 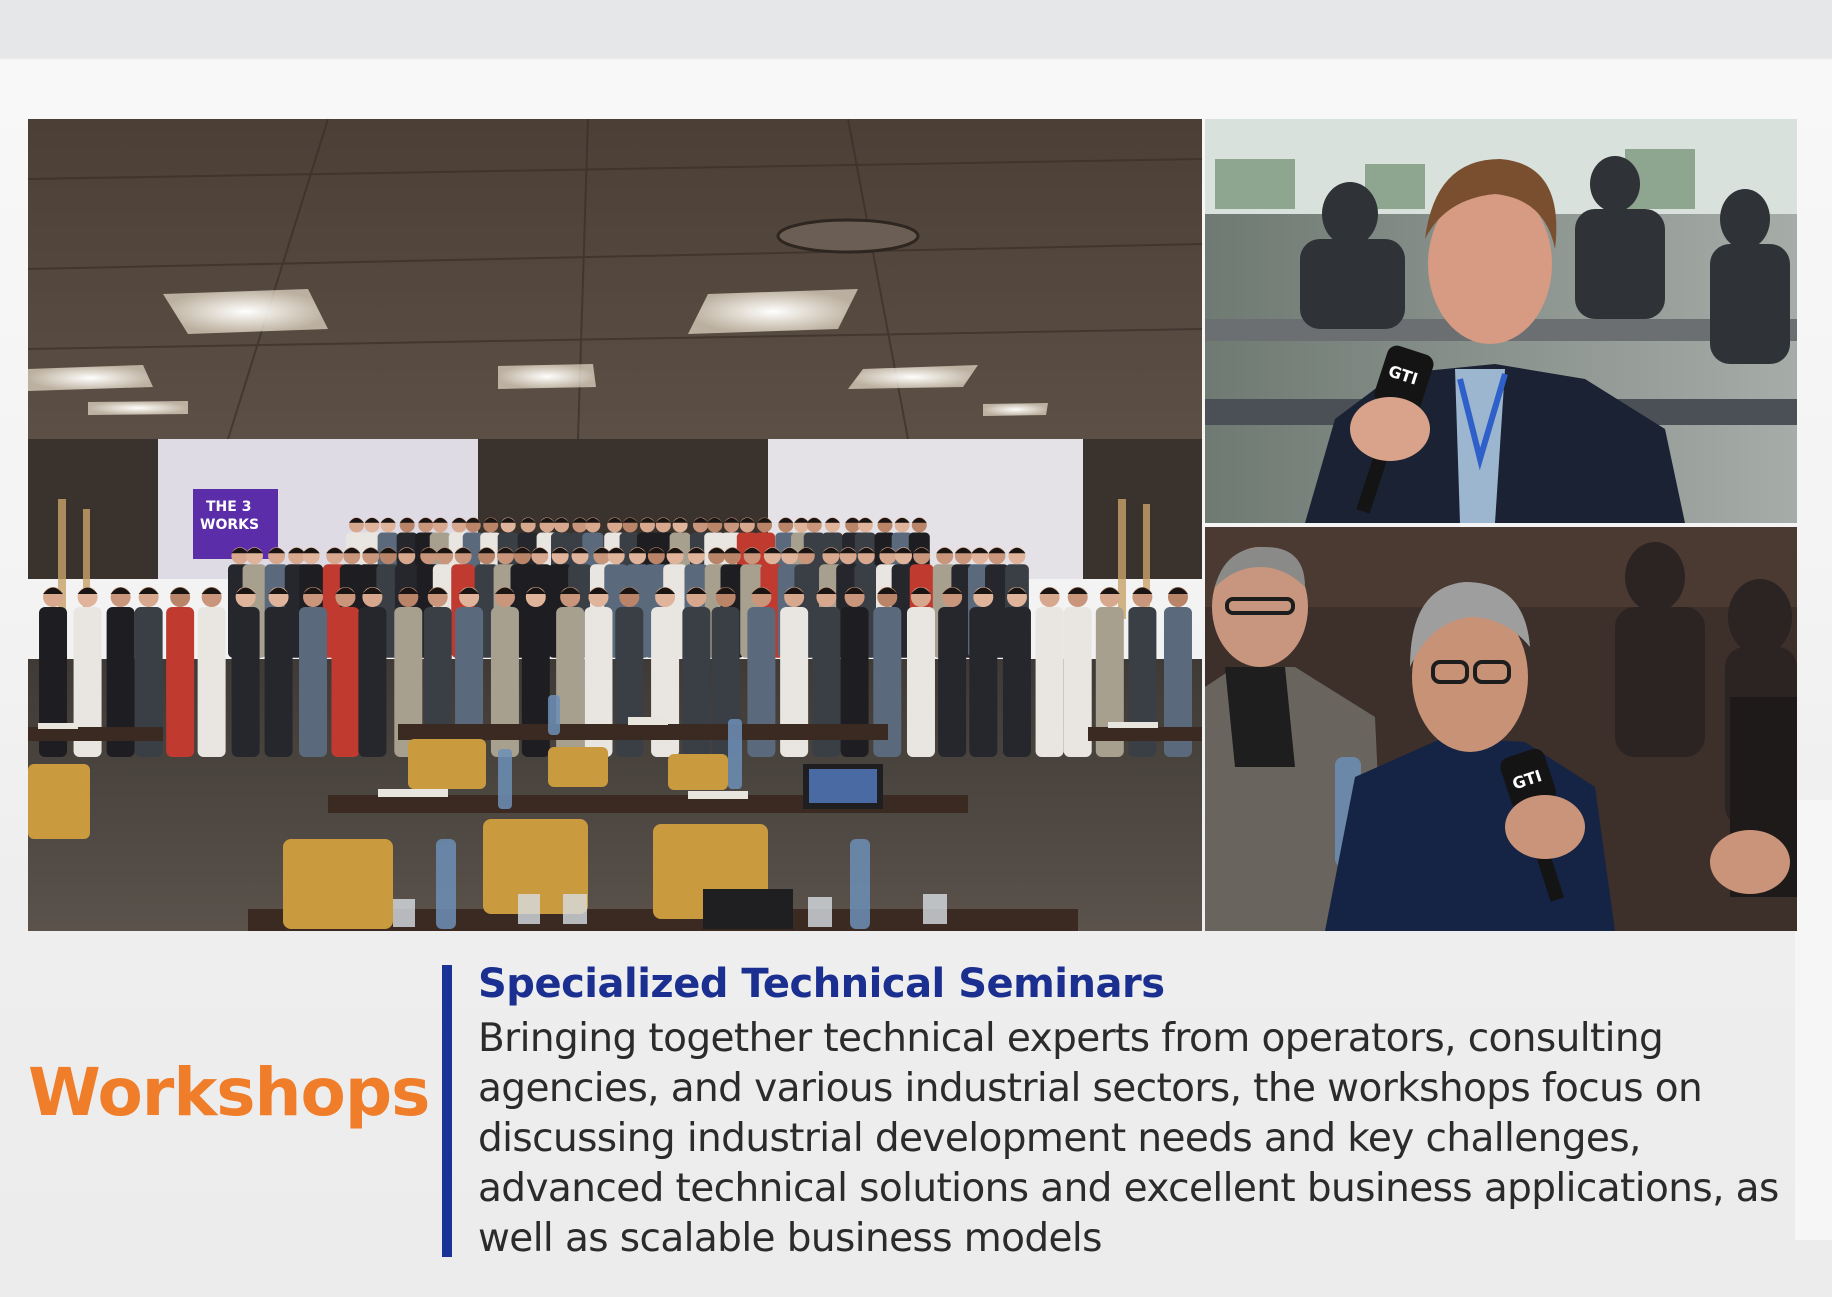 I want to click on section-title: Specialized Technical Seminars, so click(x=821, y=984).